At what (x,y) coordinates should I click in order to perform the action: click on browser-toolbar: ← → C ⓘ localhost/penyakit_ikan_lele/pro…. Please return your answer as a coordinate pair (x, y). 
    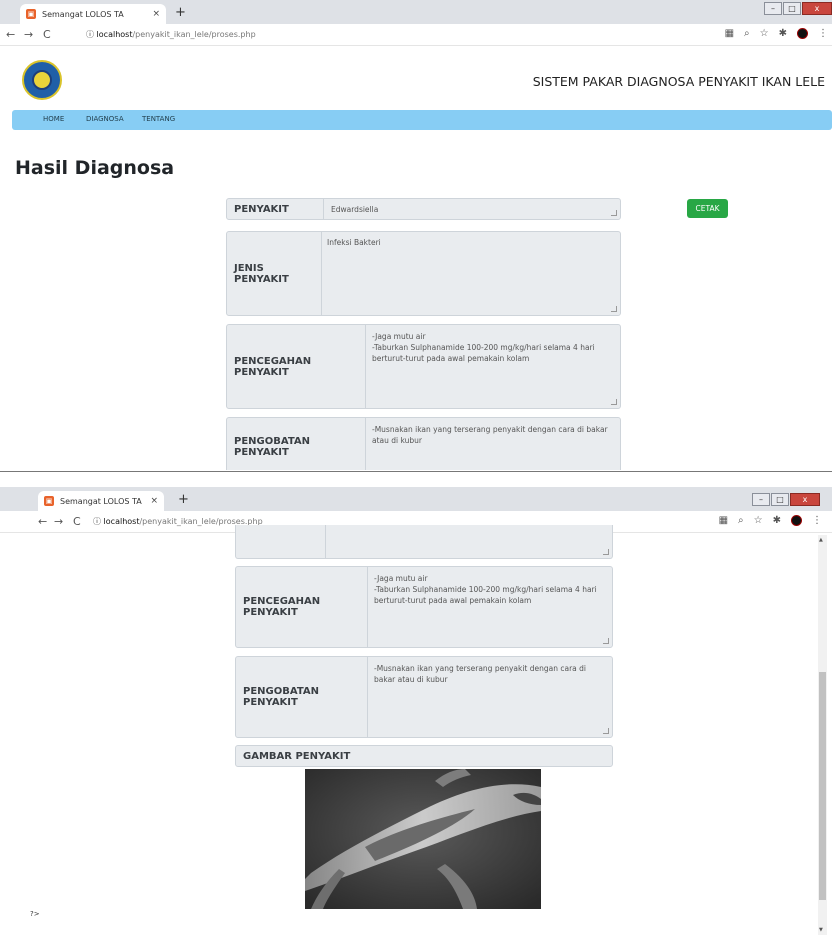
    Looking at the image, I should click on (416, 35).